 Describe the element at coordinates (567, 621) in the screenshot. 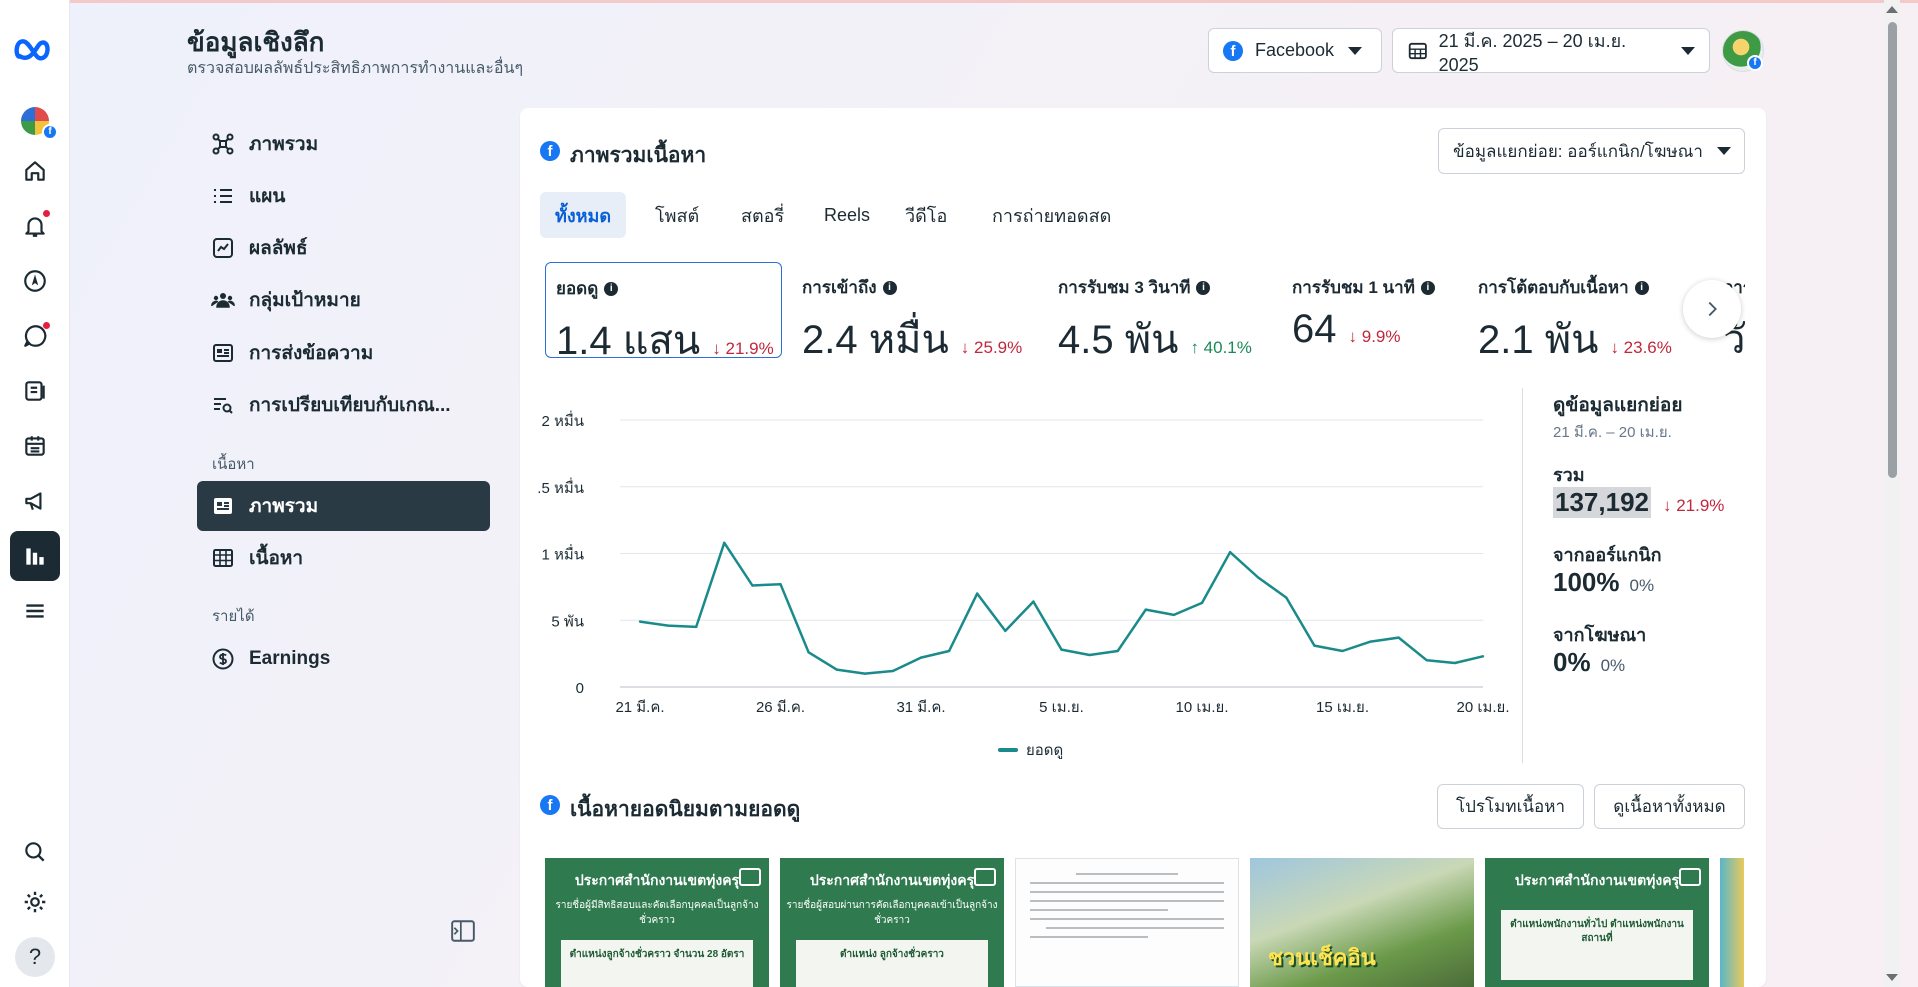

I see `y-tick-label: 5 พัน` at that location.